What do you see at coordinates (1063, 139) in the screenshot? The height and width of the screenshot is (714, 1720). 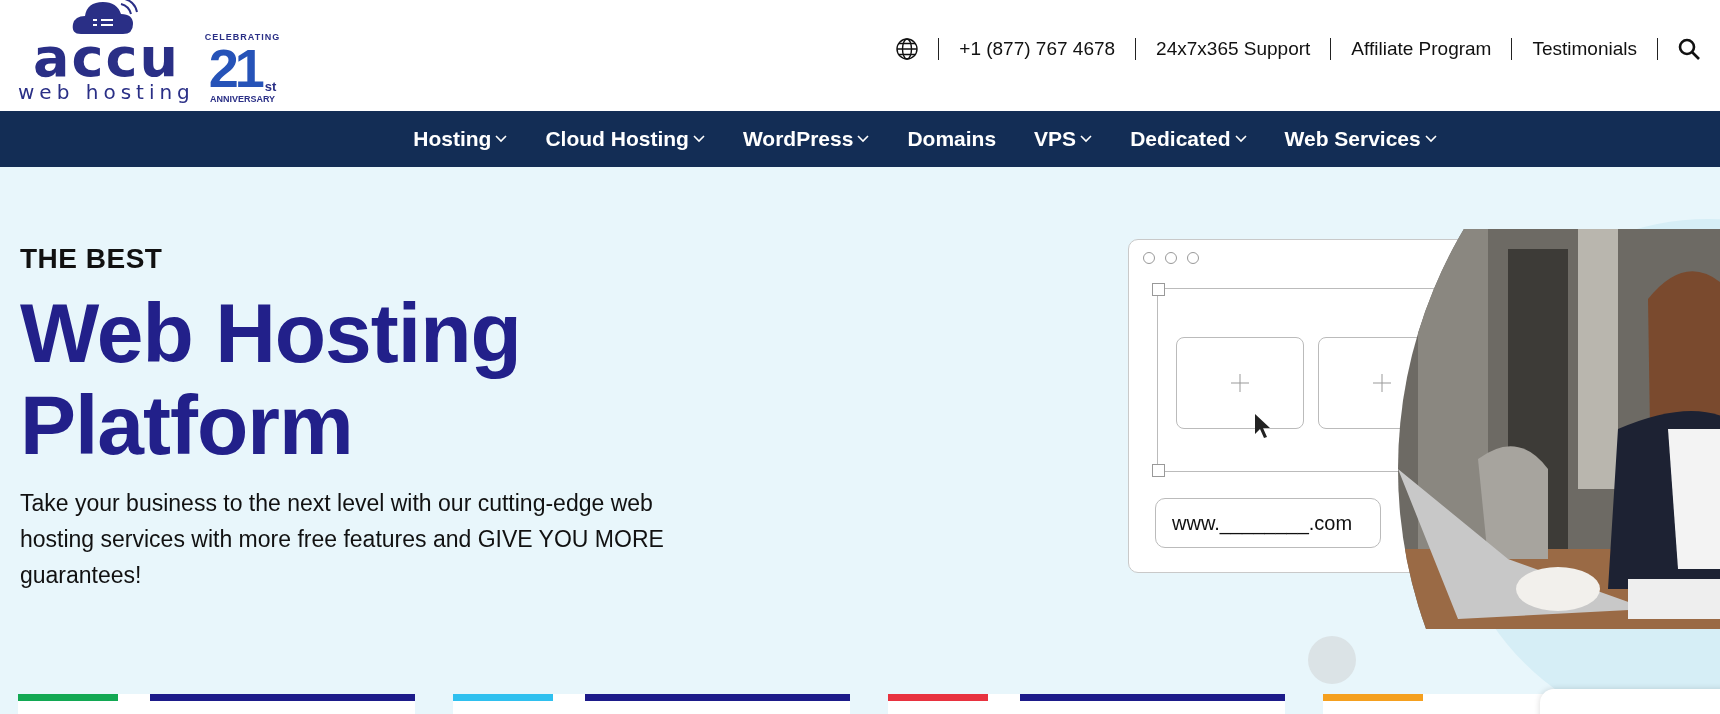 I see `nav-item: VPS` at bounding box center [1063, 139].